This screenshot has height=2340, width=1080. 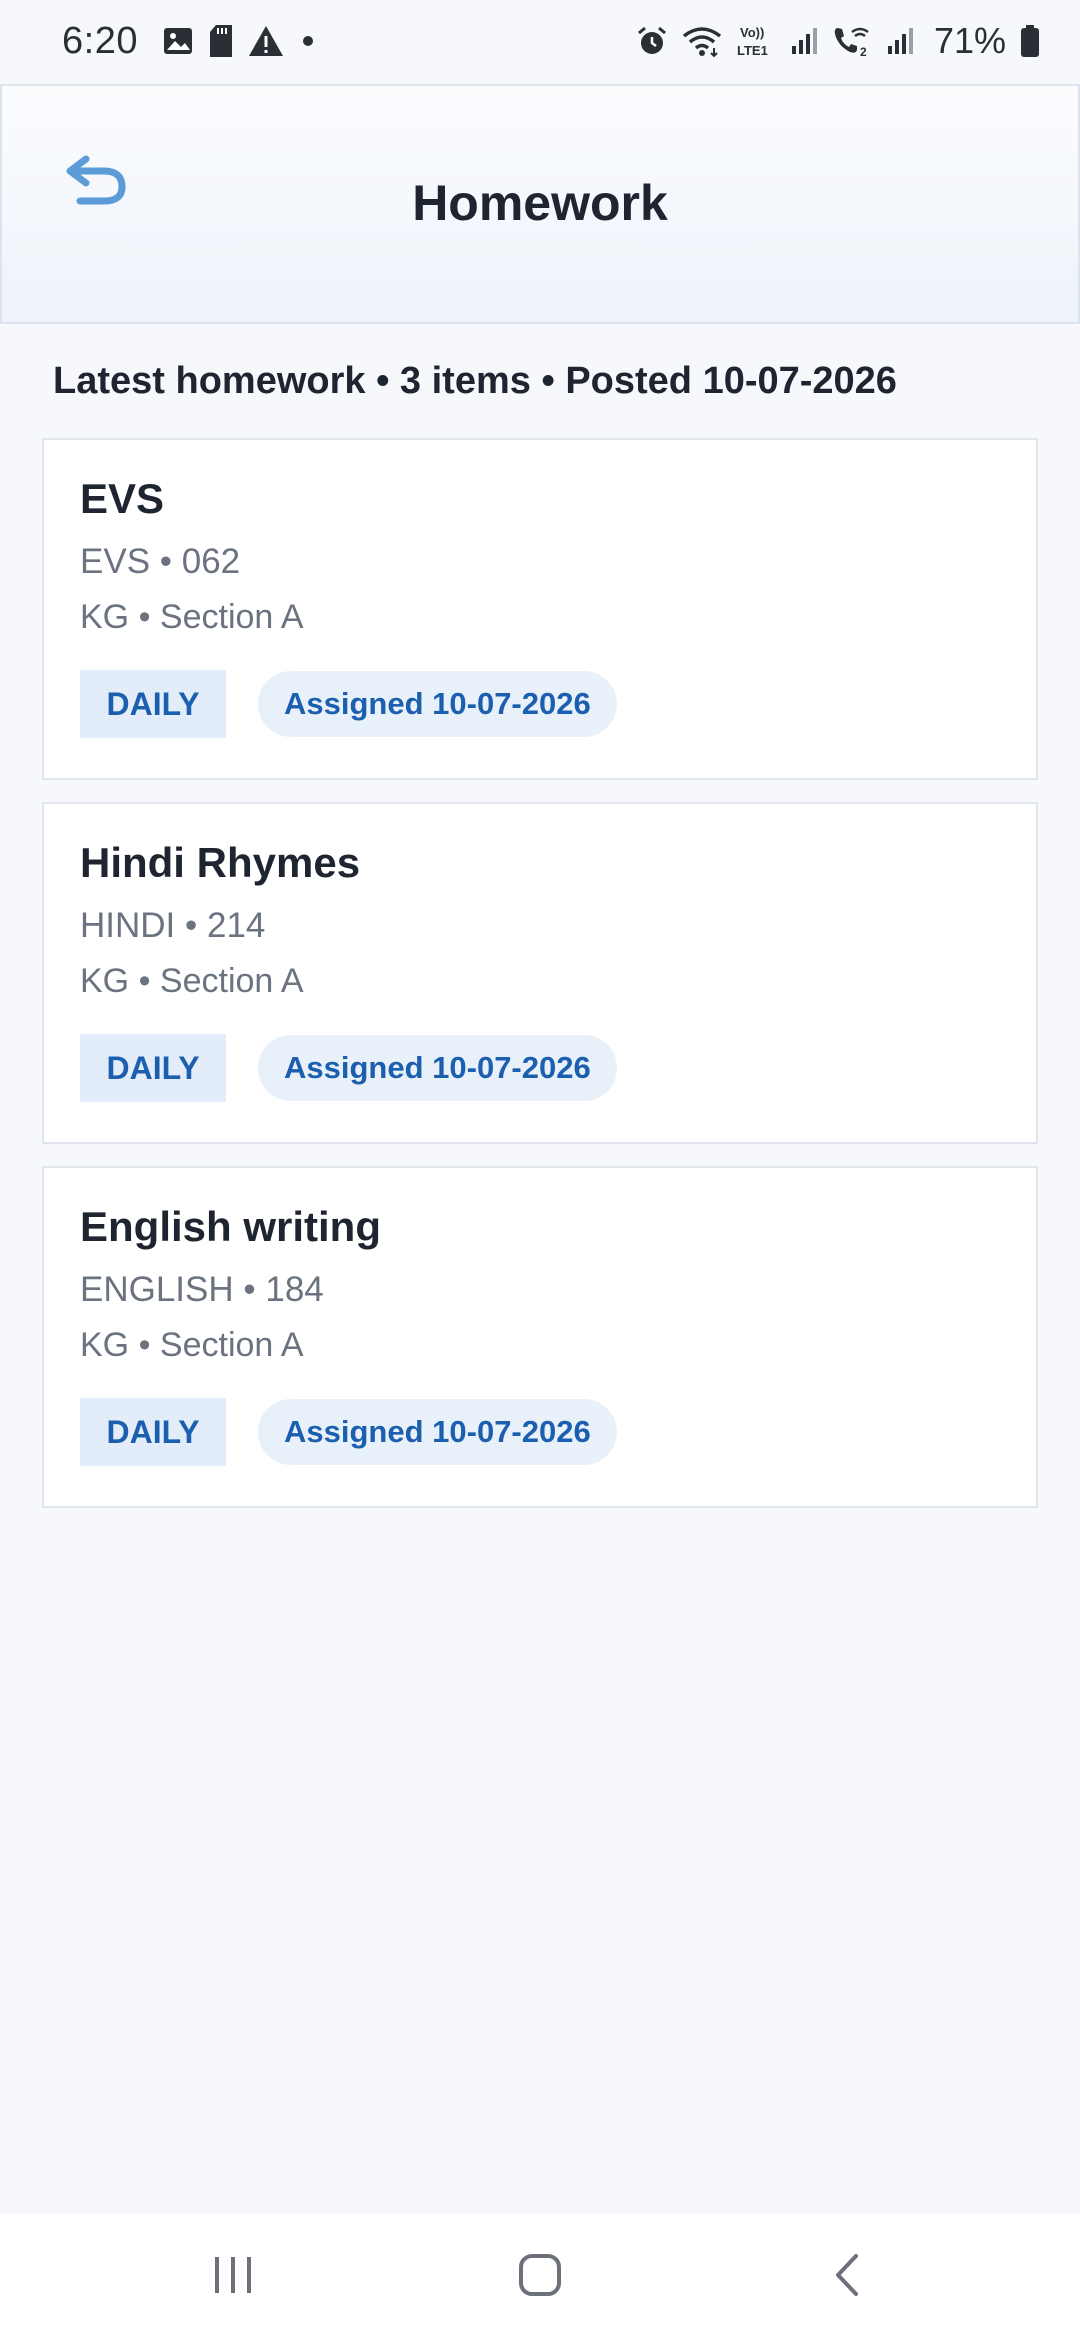 I want to click on status-bar: 6:20 Vo)) LTE1 2 71%, so click(x=540, y=41).